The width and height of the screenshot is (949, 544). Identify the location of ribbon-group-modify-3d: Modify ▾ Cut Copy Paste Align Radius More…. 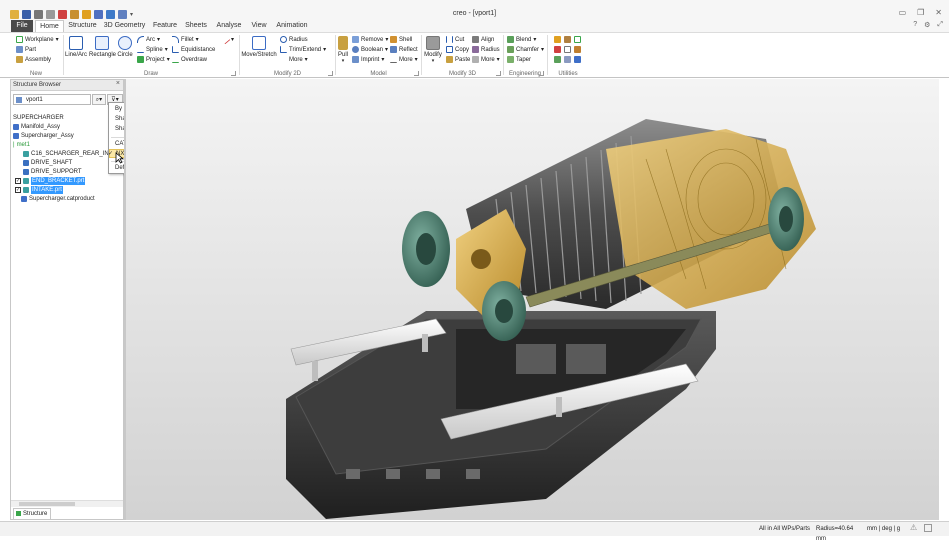
(462, 55).